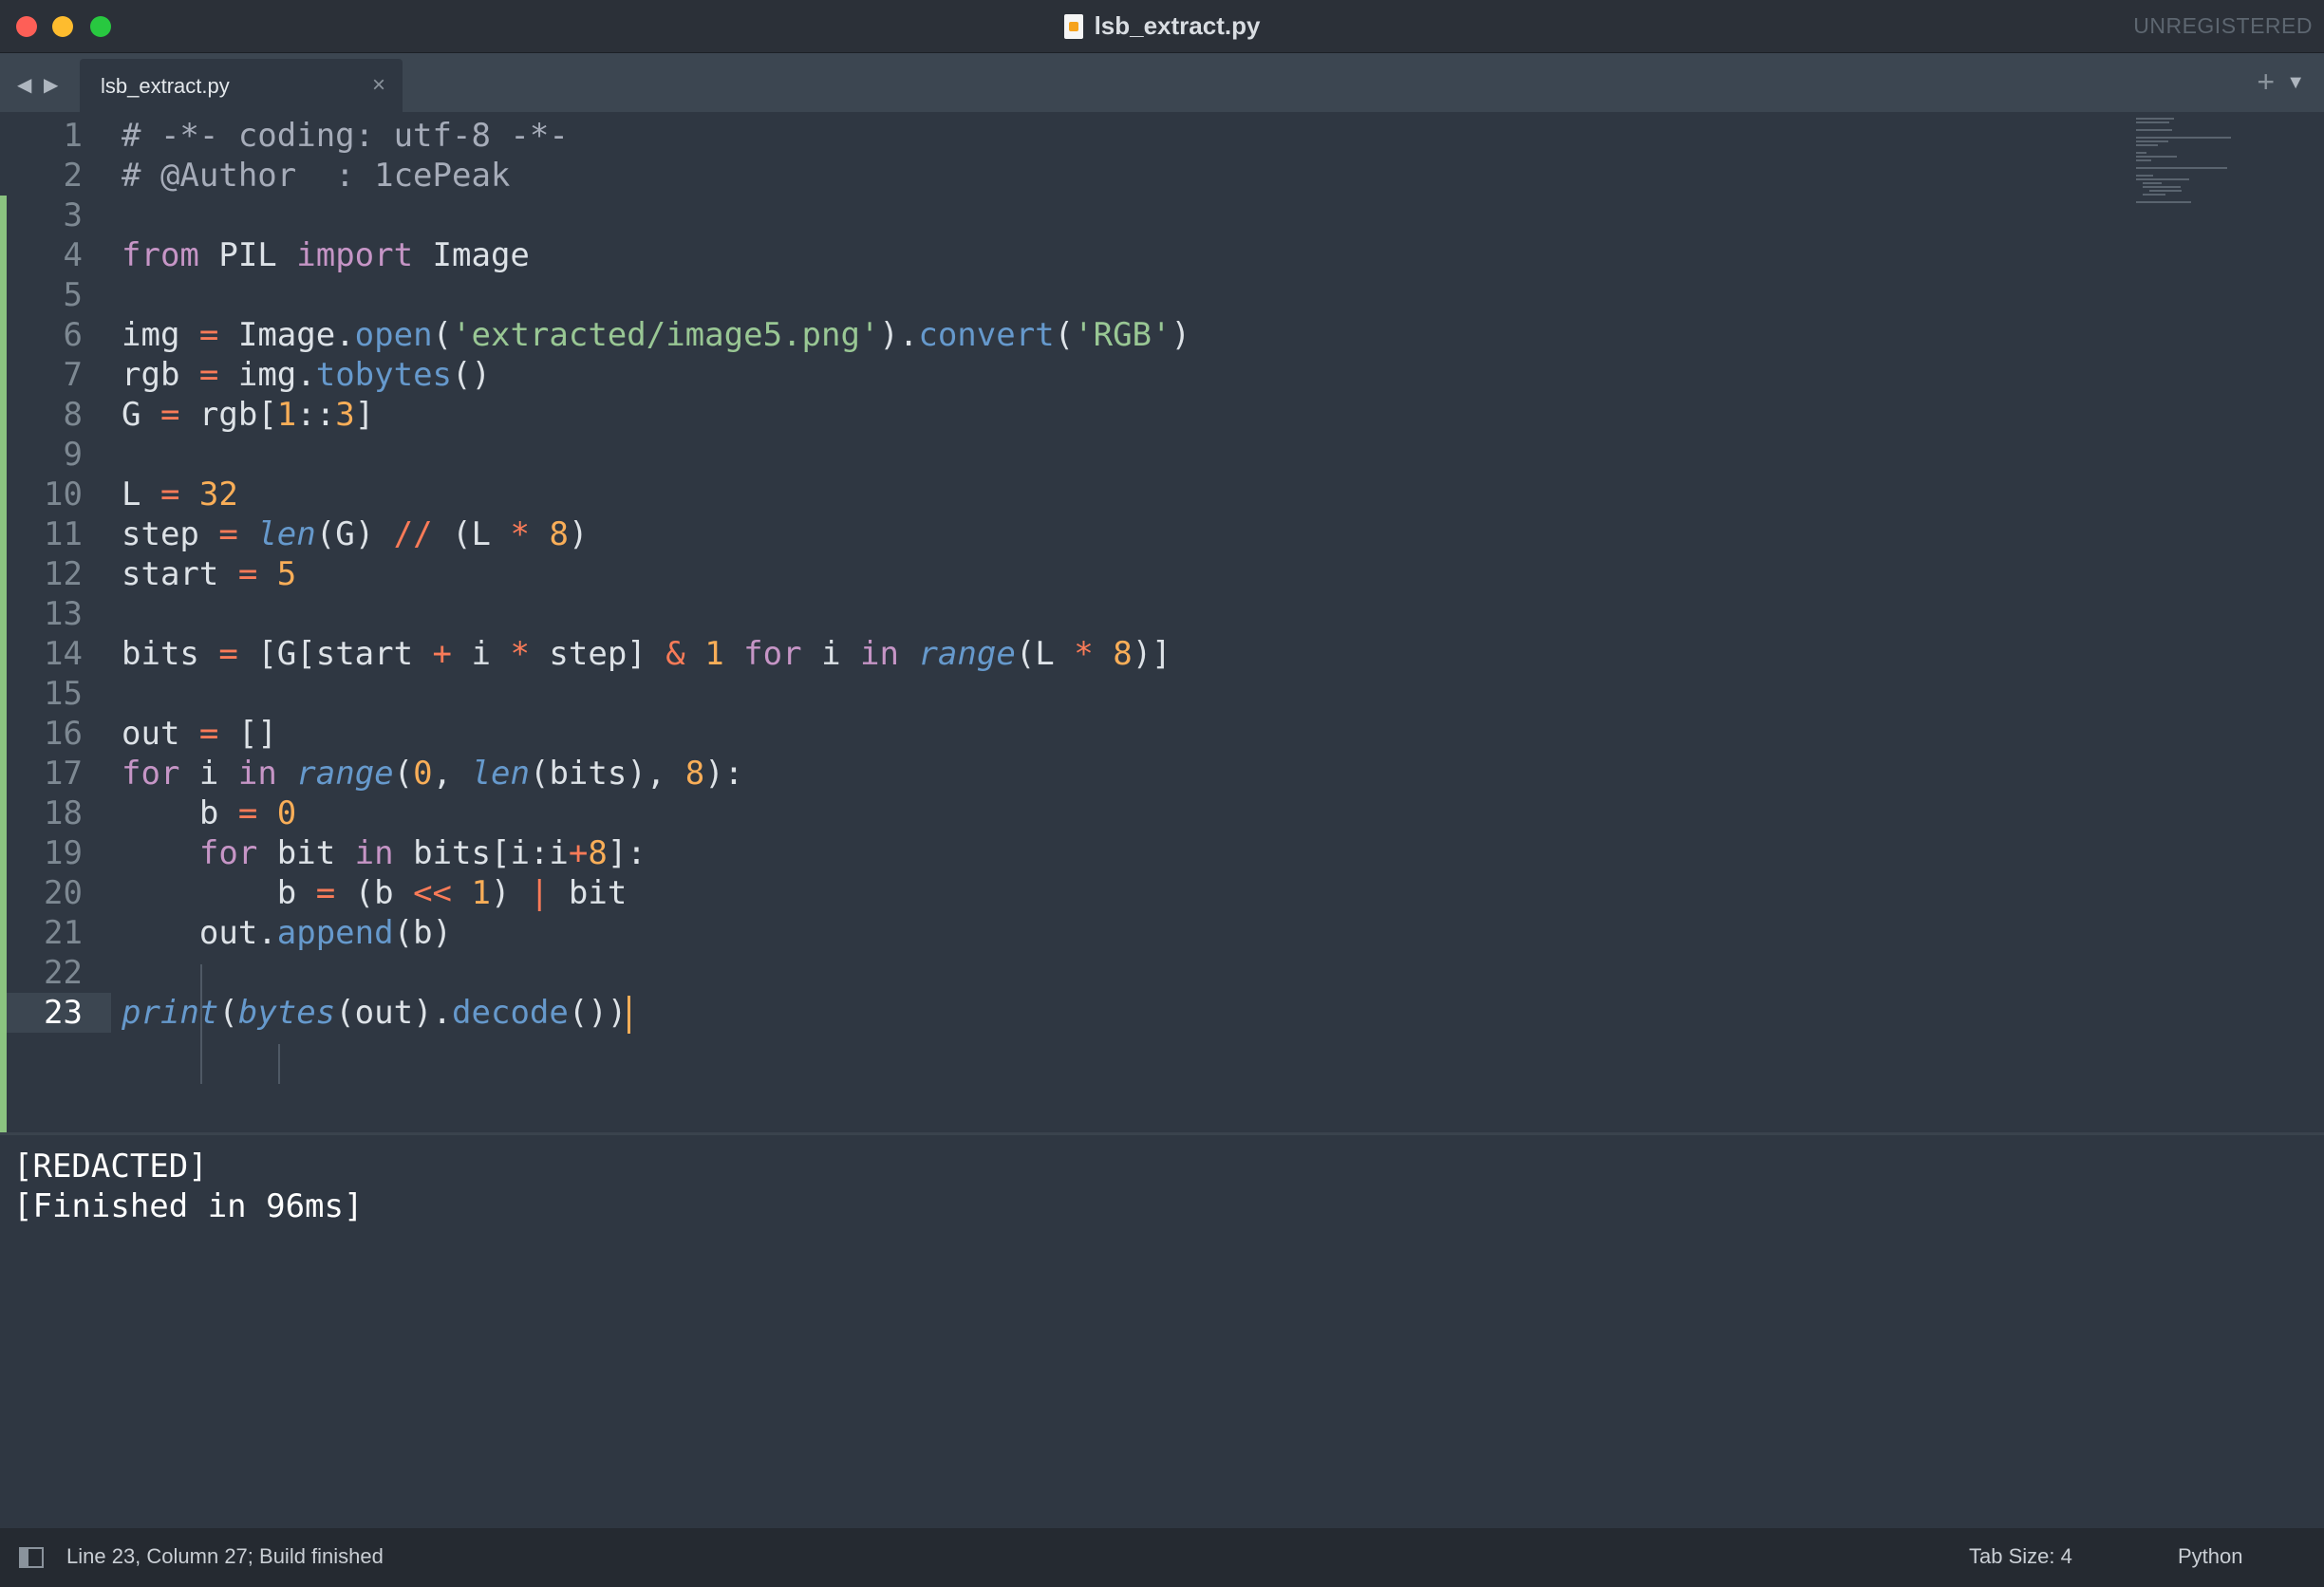 This screenshot has height=1587, width=2324. Describe the element at coordinates (24, 85) in the screenshot. I see `chevron-left-icon: ◀` at that location.